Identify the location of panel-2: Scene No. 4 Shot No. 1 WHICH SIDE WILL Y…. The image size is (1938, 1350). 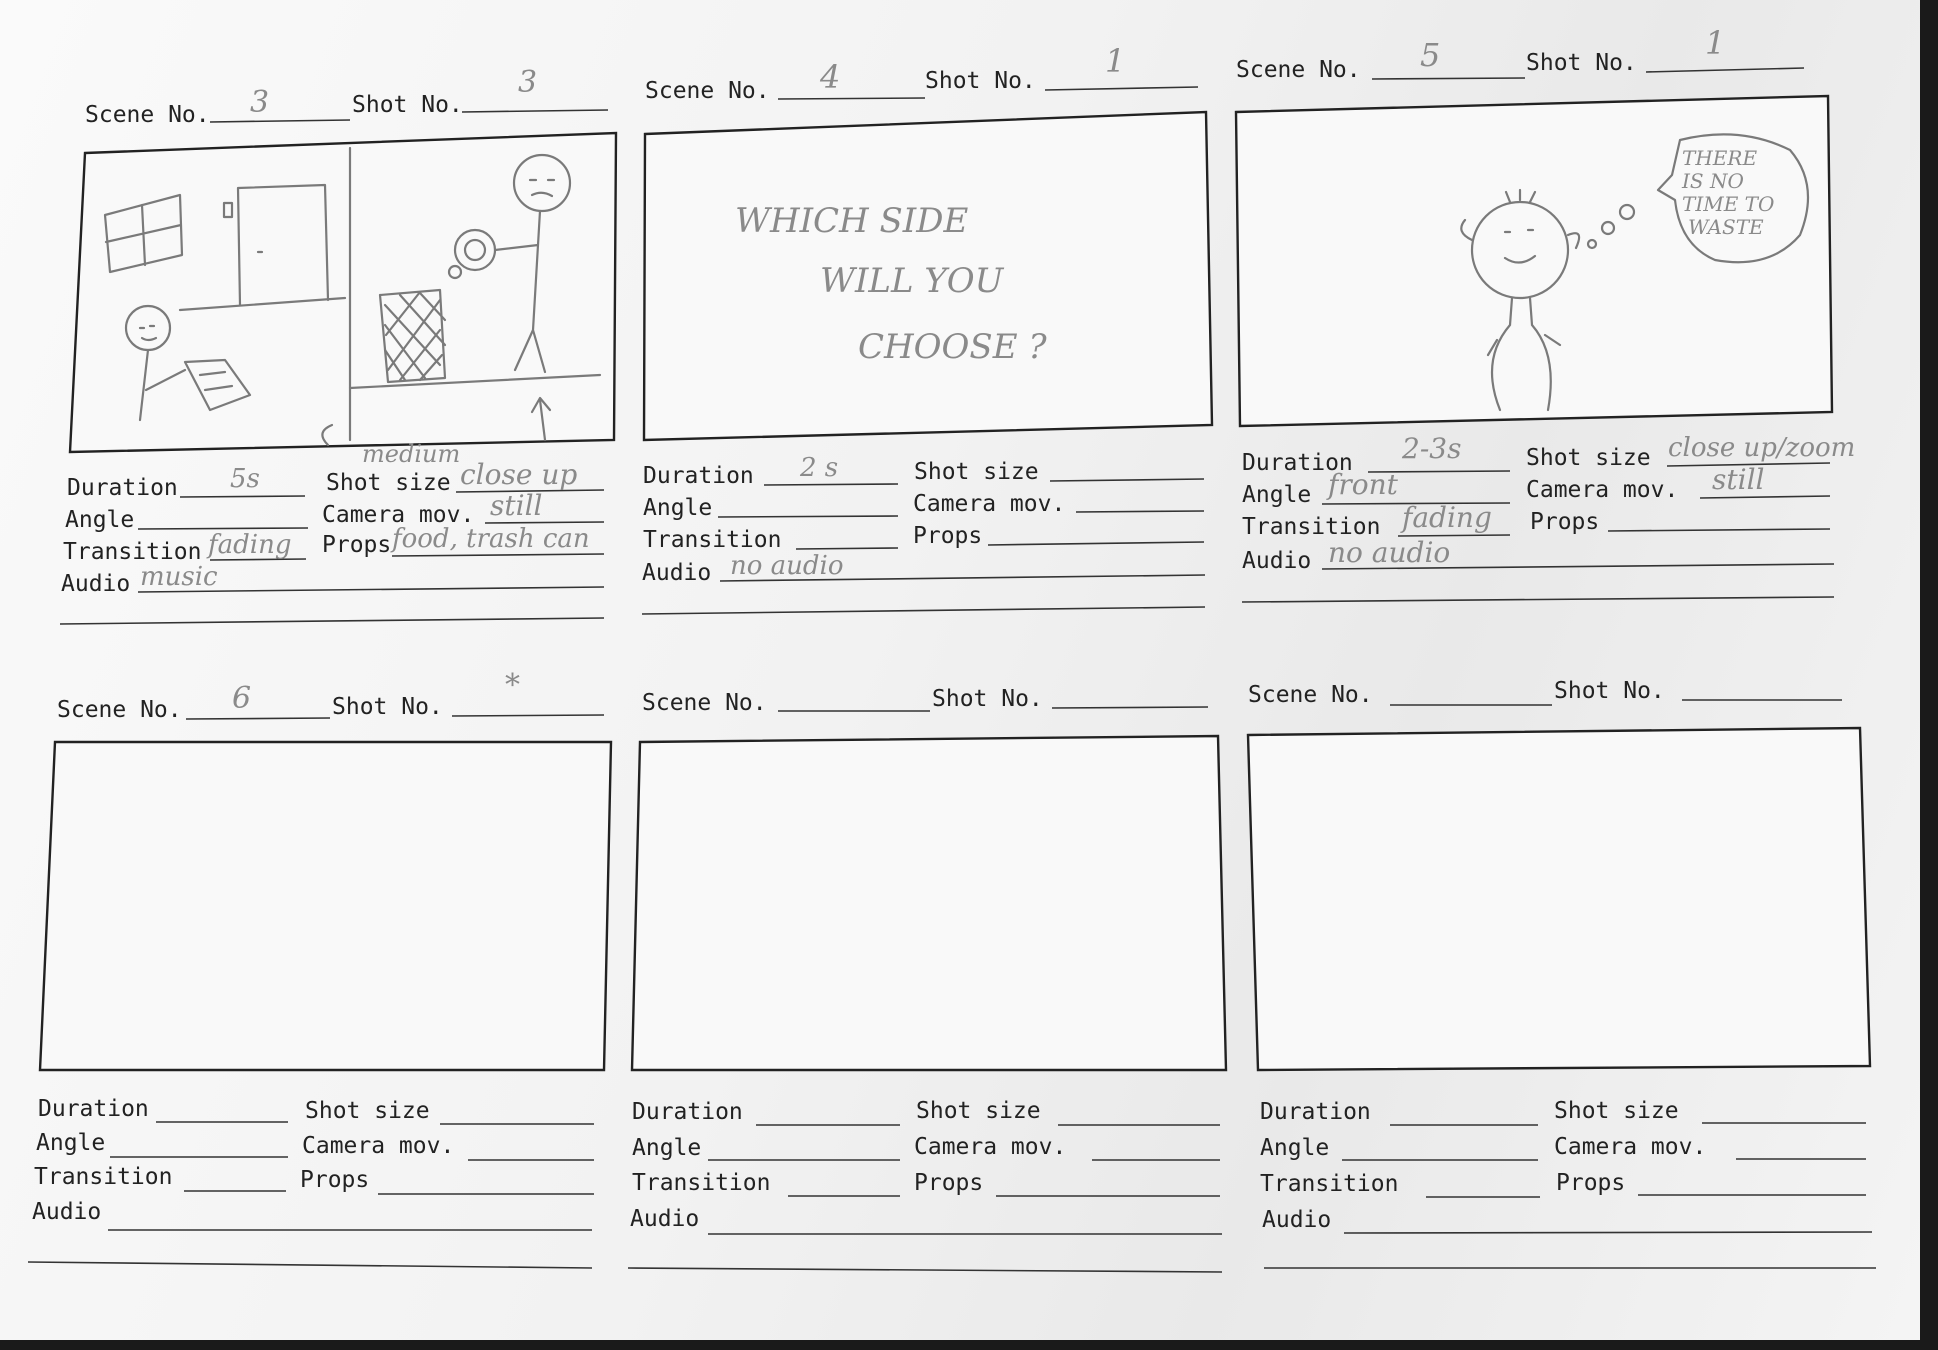
(927, 328).